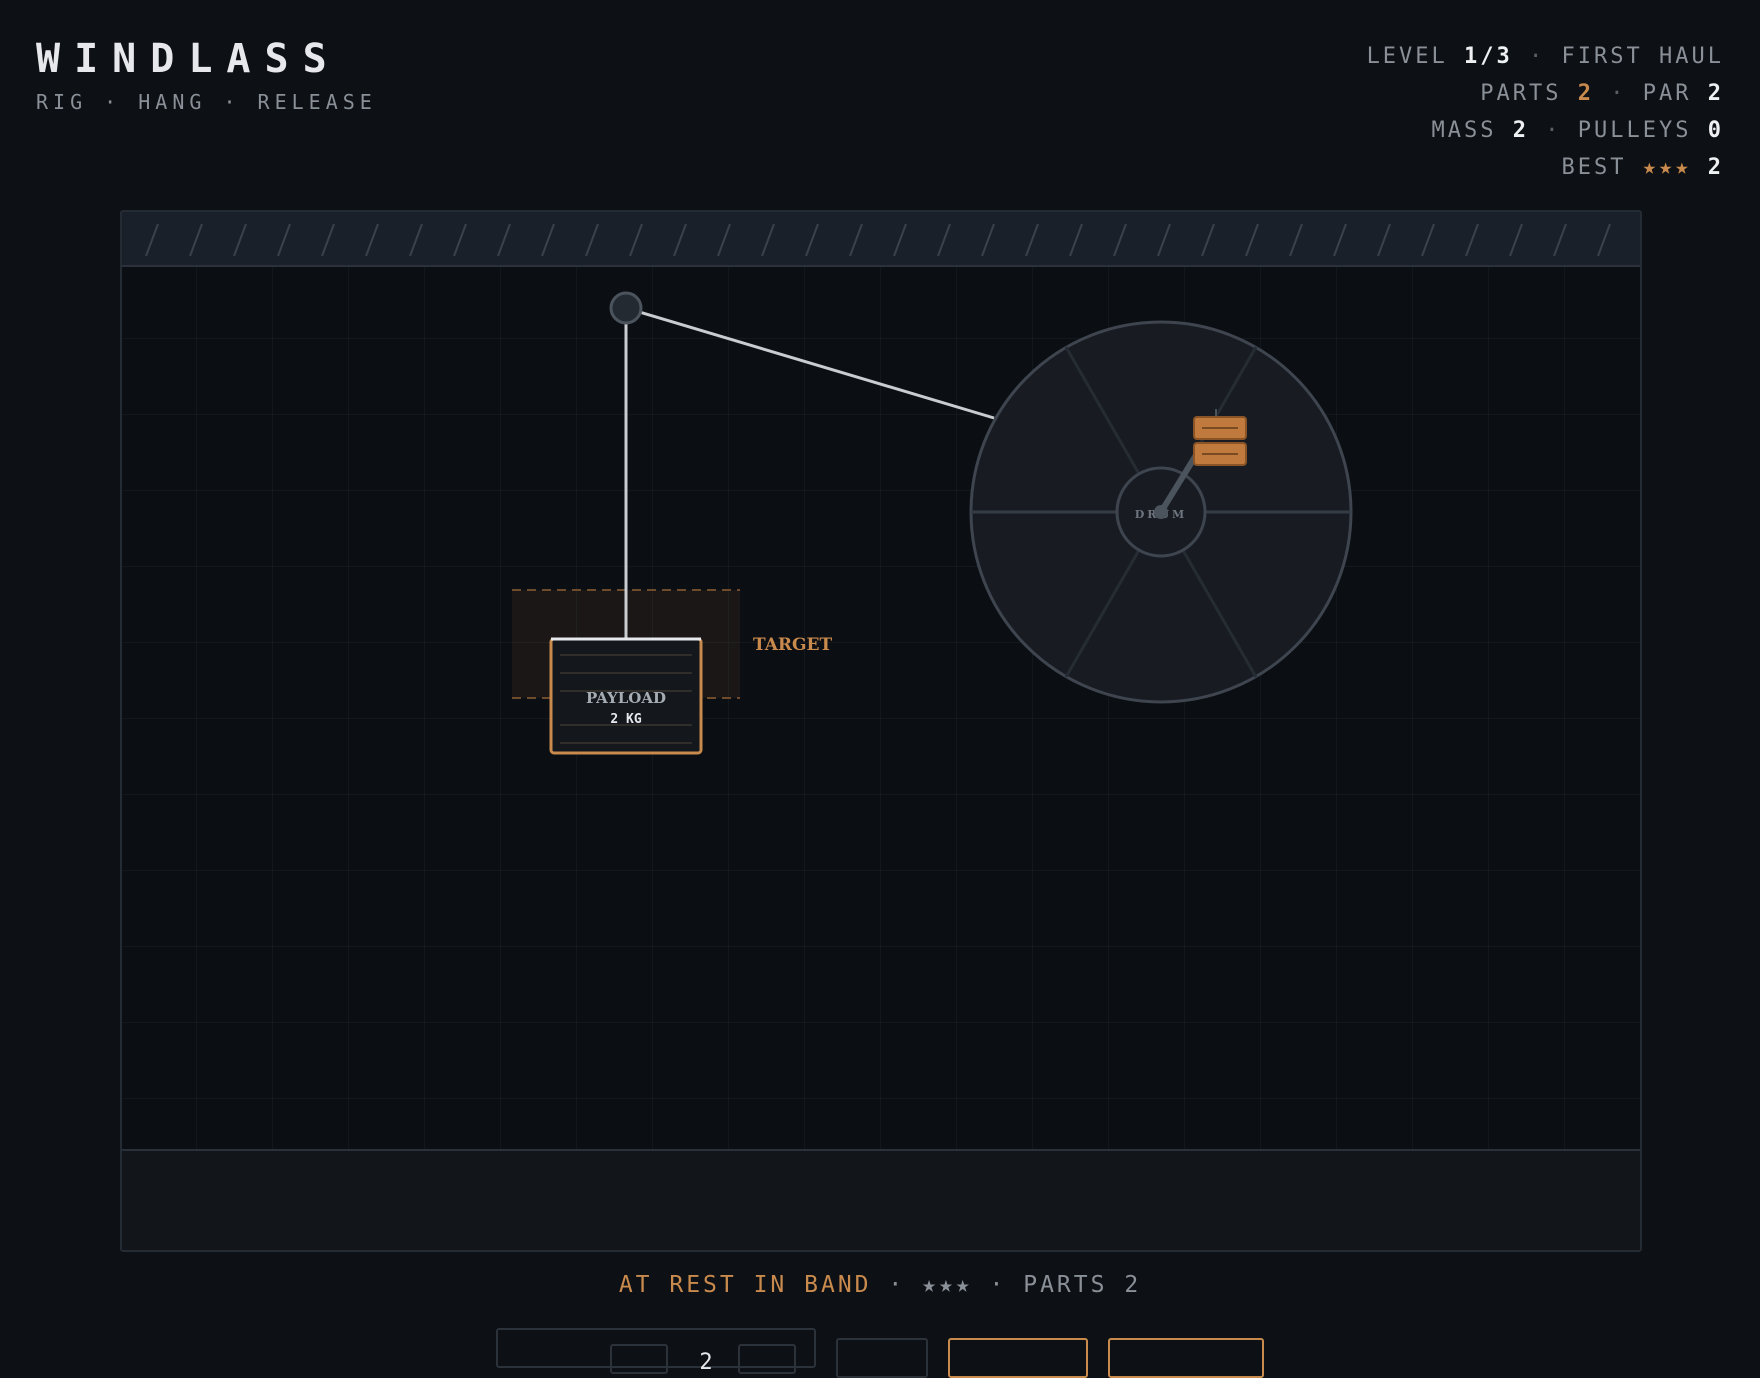 This screenshot has width=1760, height=1378. What do you see at coordinates (1407, 56) in the screenshot?
I see `level-label: LEVEL` at bounding box center [1407, 56].